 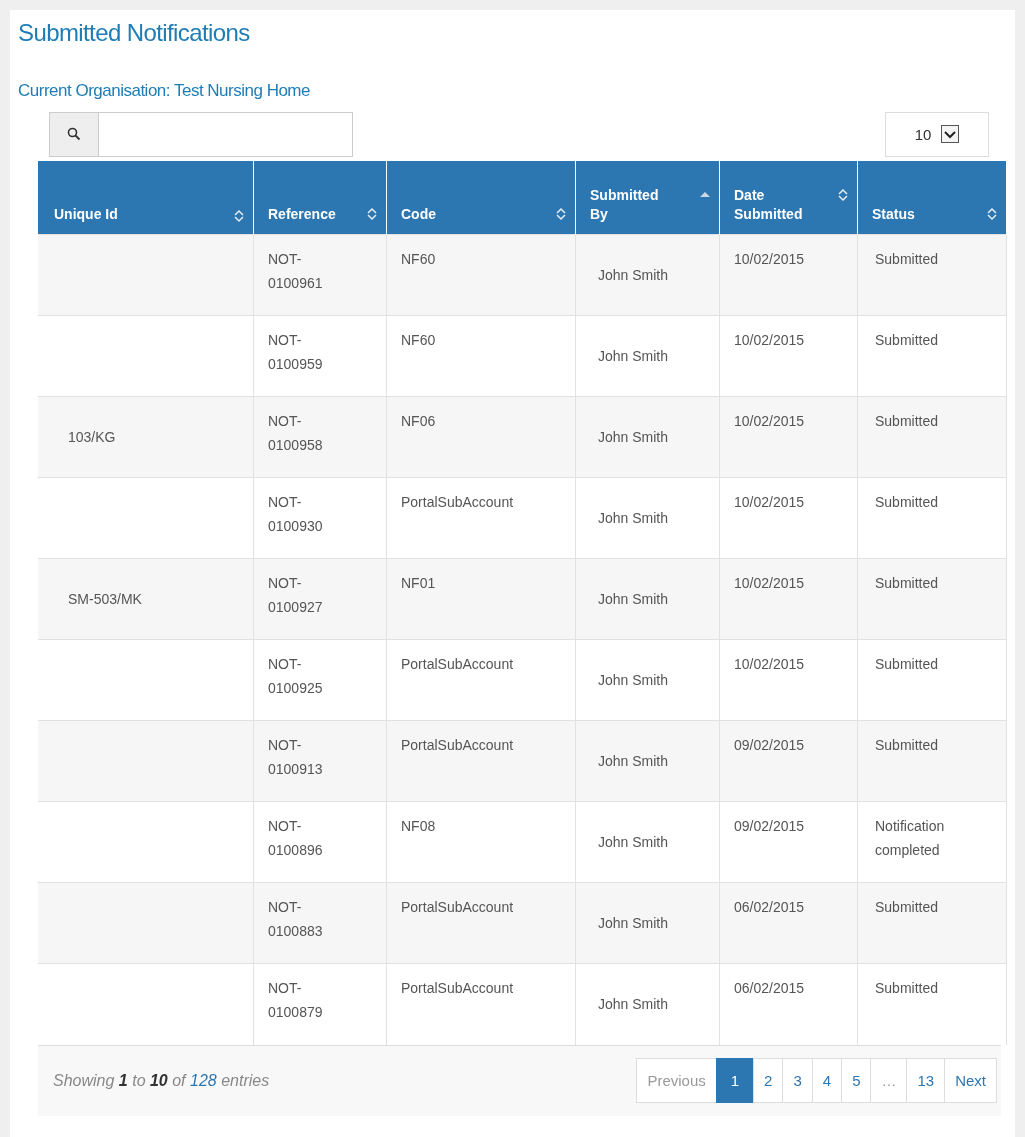 What do you see at coordinates (296, 352) in the screenshot?
I see `table-cell-text: NOT-0100959` at bounding box center [296, 352].